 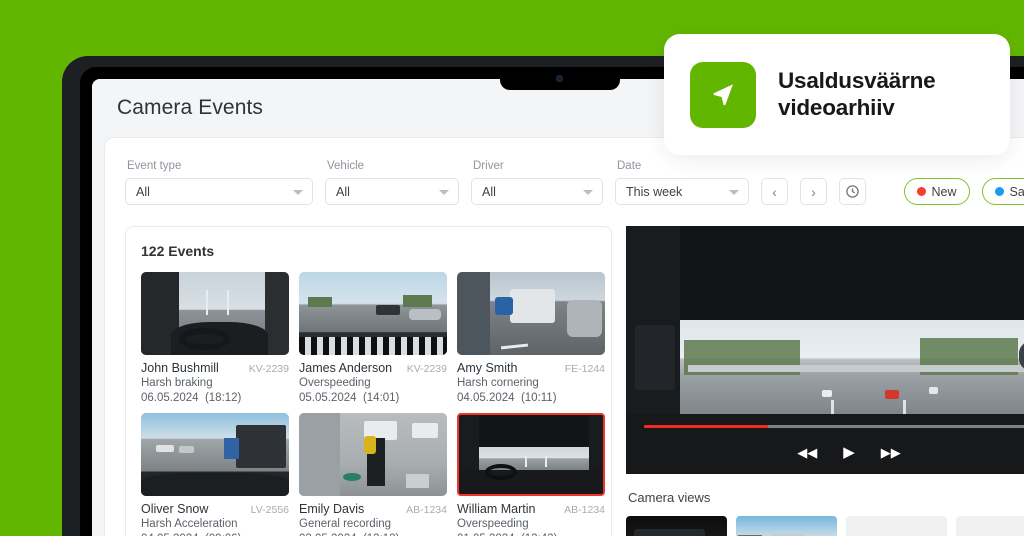 What do you see at coordinates (489, 191) in the screenshot?
I see `driver-value: All` at bounding box center [489, 191].